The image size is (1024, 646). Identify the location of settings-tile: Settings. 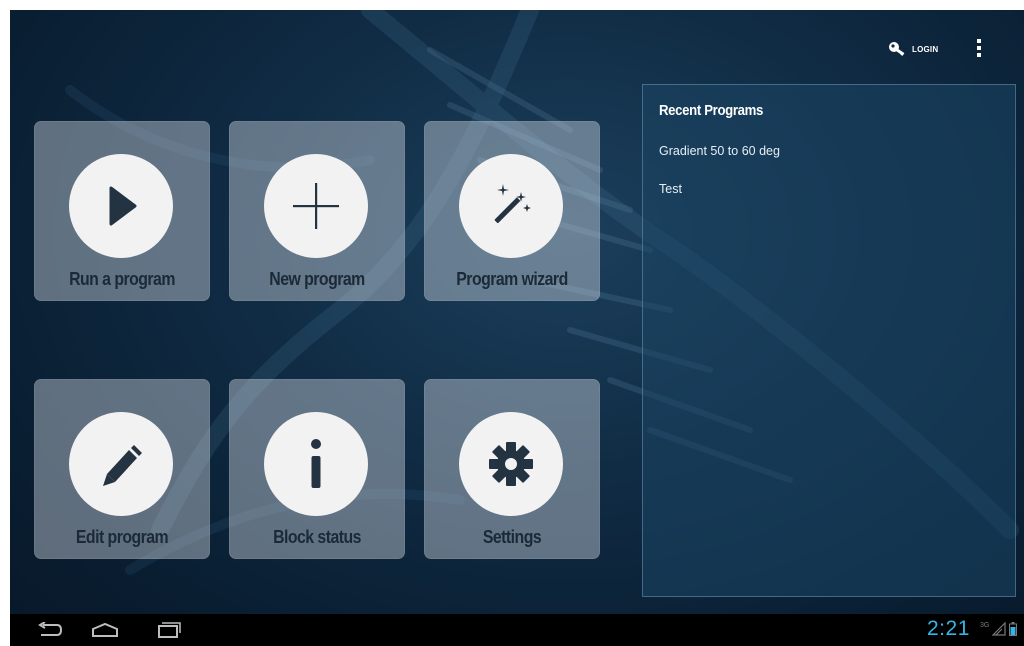
(512, 469).